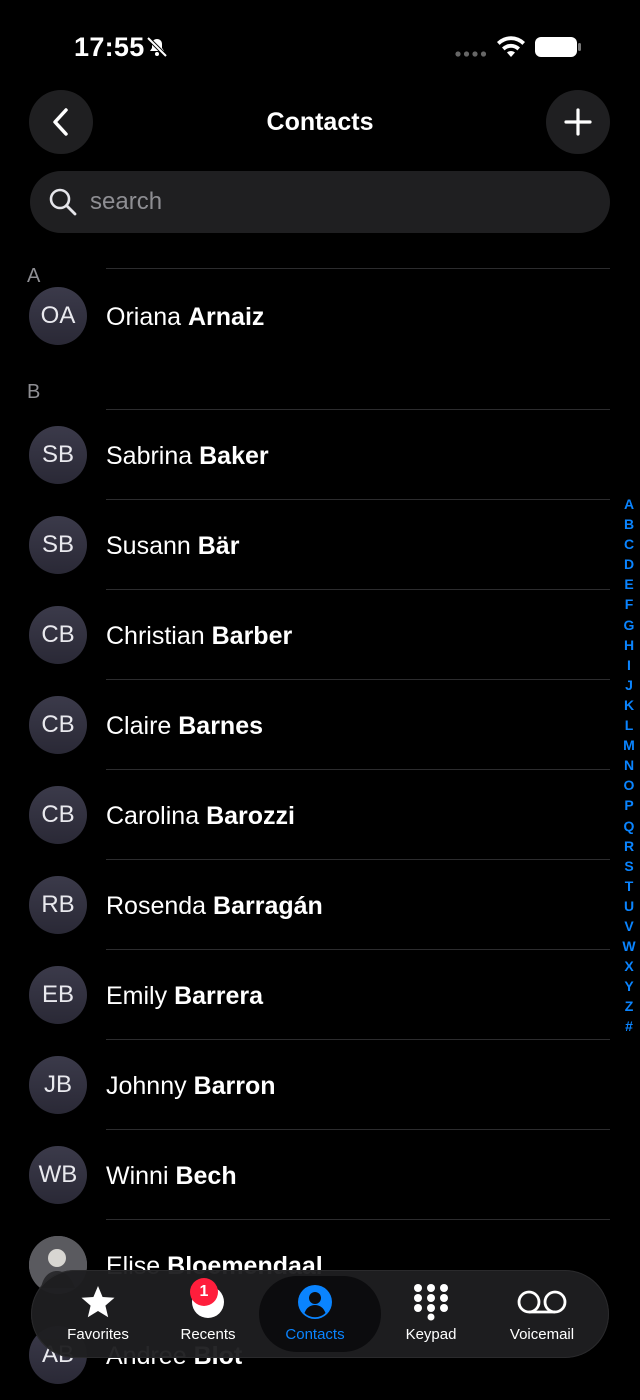 This screenshot has height=1400, width=640. I want to click on contact-row: SB Susann Bär, so click(307, 545).